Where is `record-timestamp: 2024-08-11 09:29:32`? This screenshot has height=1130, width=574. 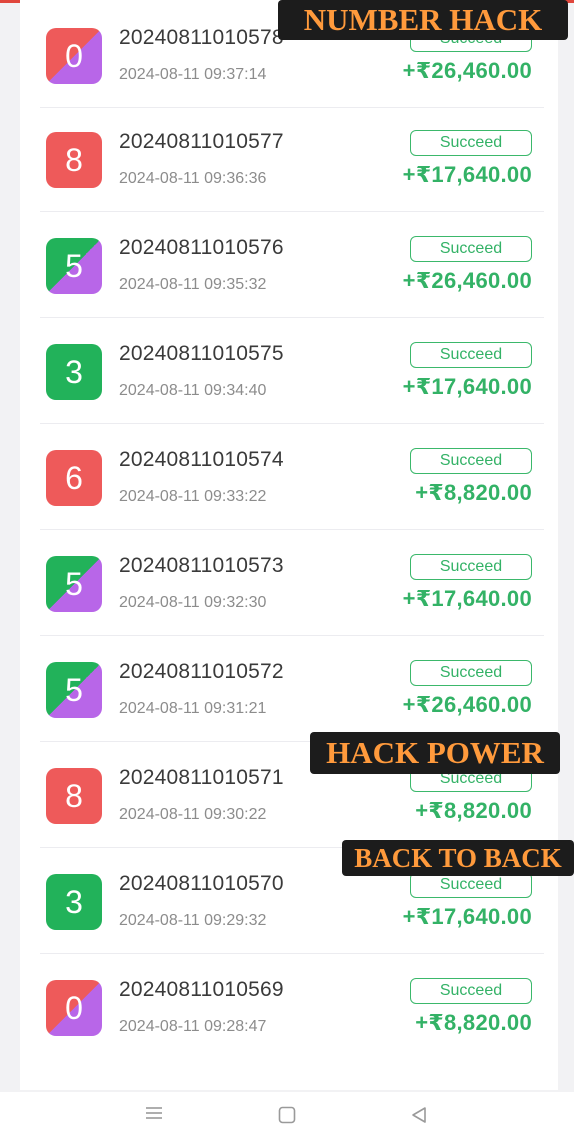 record-timestamp: 2024-08-11 09:29:32 is located at coordinates (193, 920).